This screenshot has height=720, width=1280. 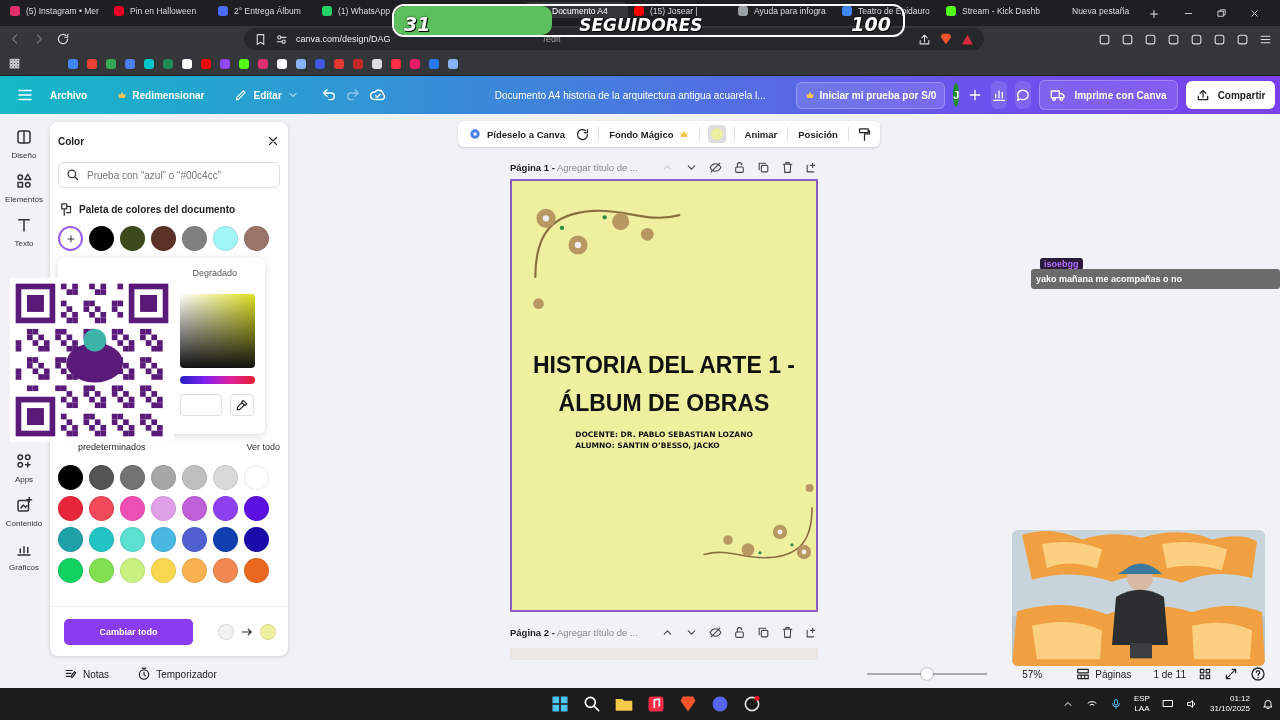 I want to click on browser-tab: Stream - Kick Dashb, so click(x=992, y=10).